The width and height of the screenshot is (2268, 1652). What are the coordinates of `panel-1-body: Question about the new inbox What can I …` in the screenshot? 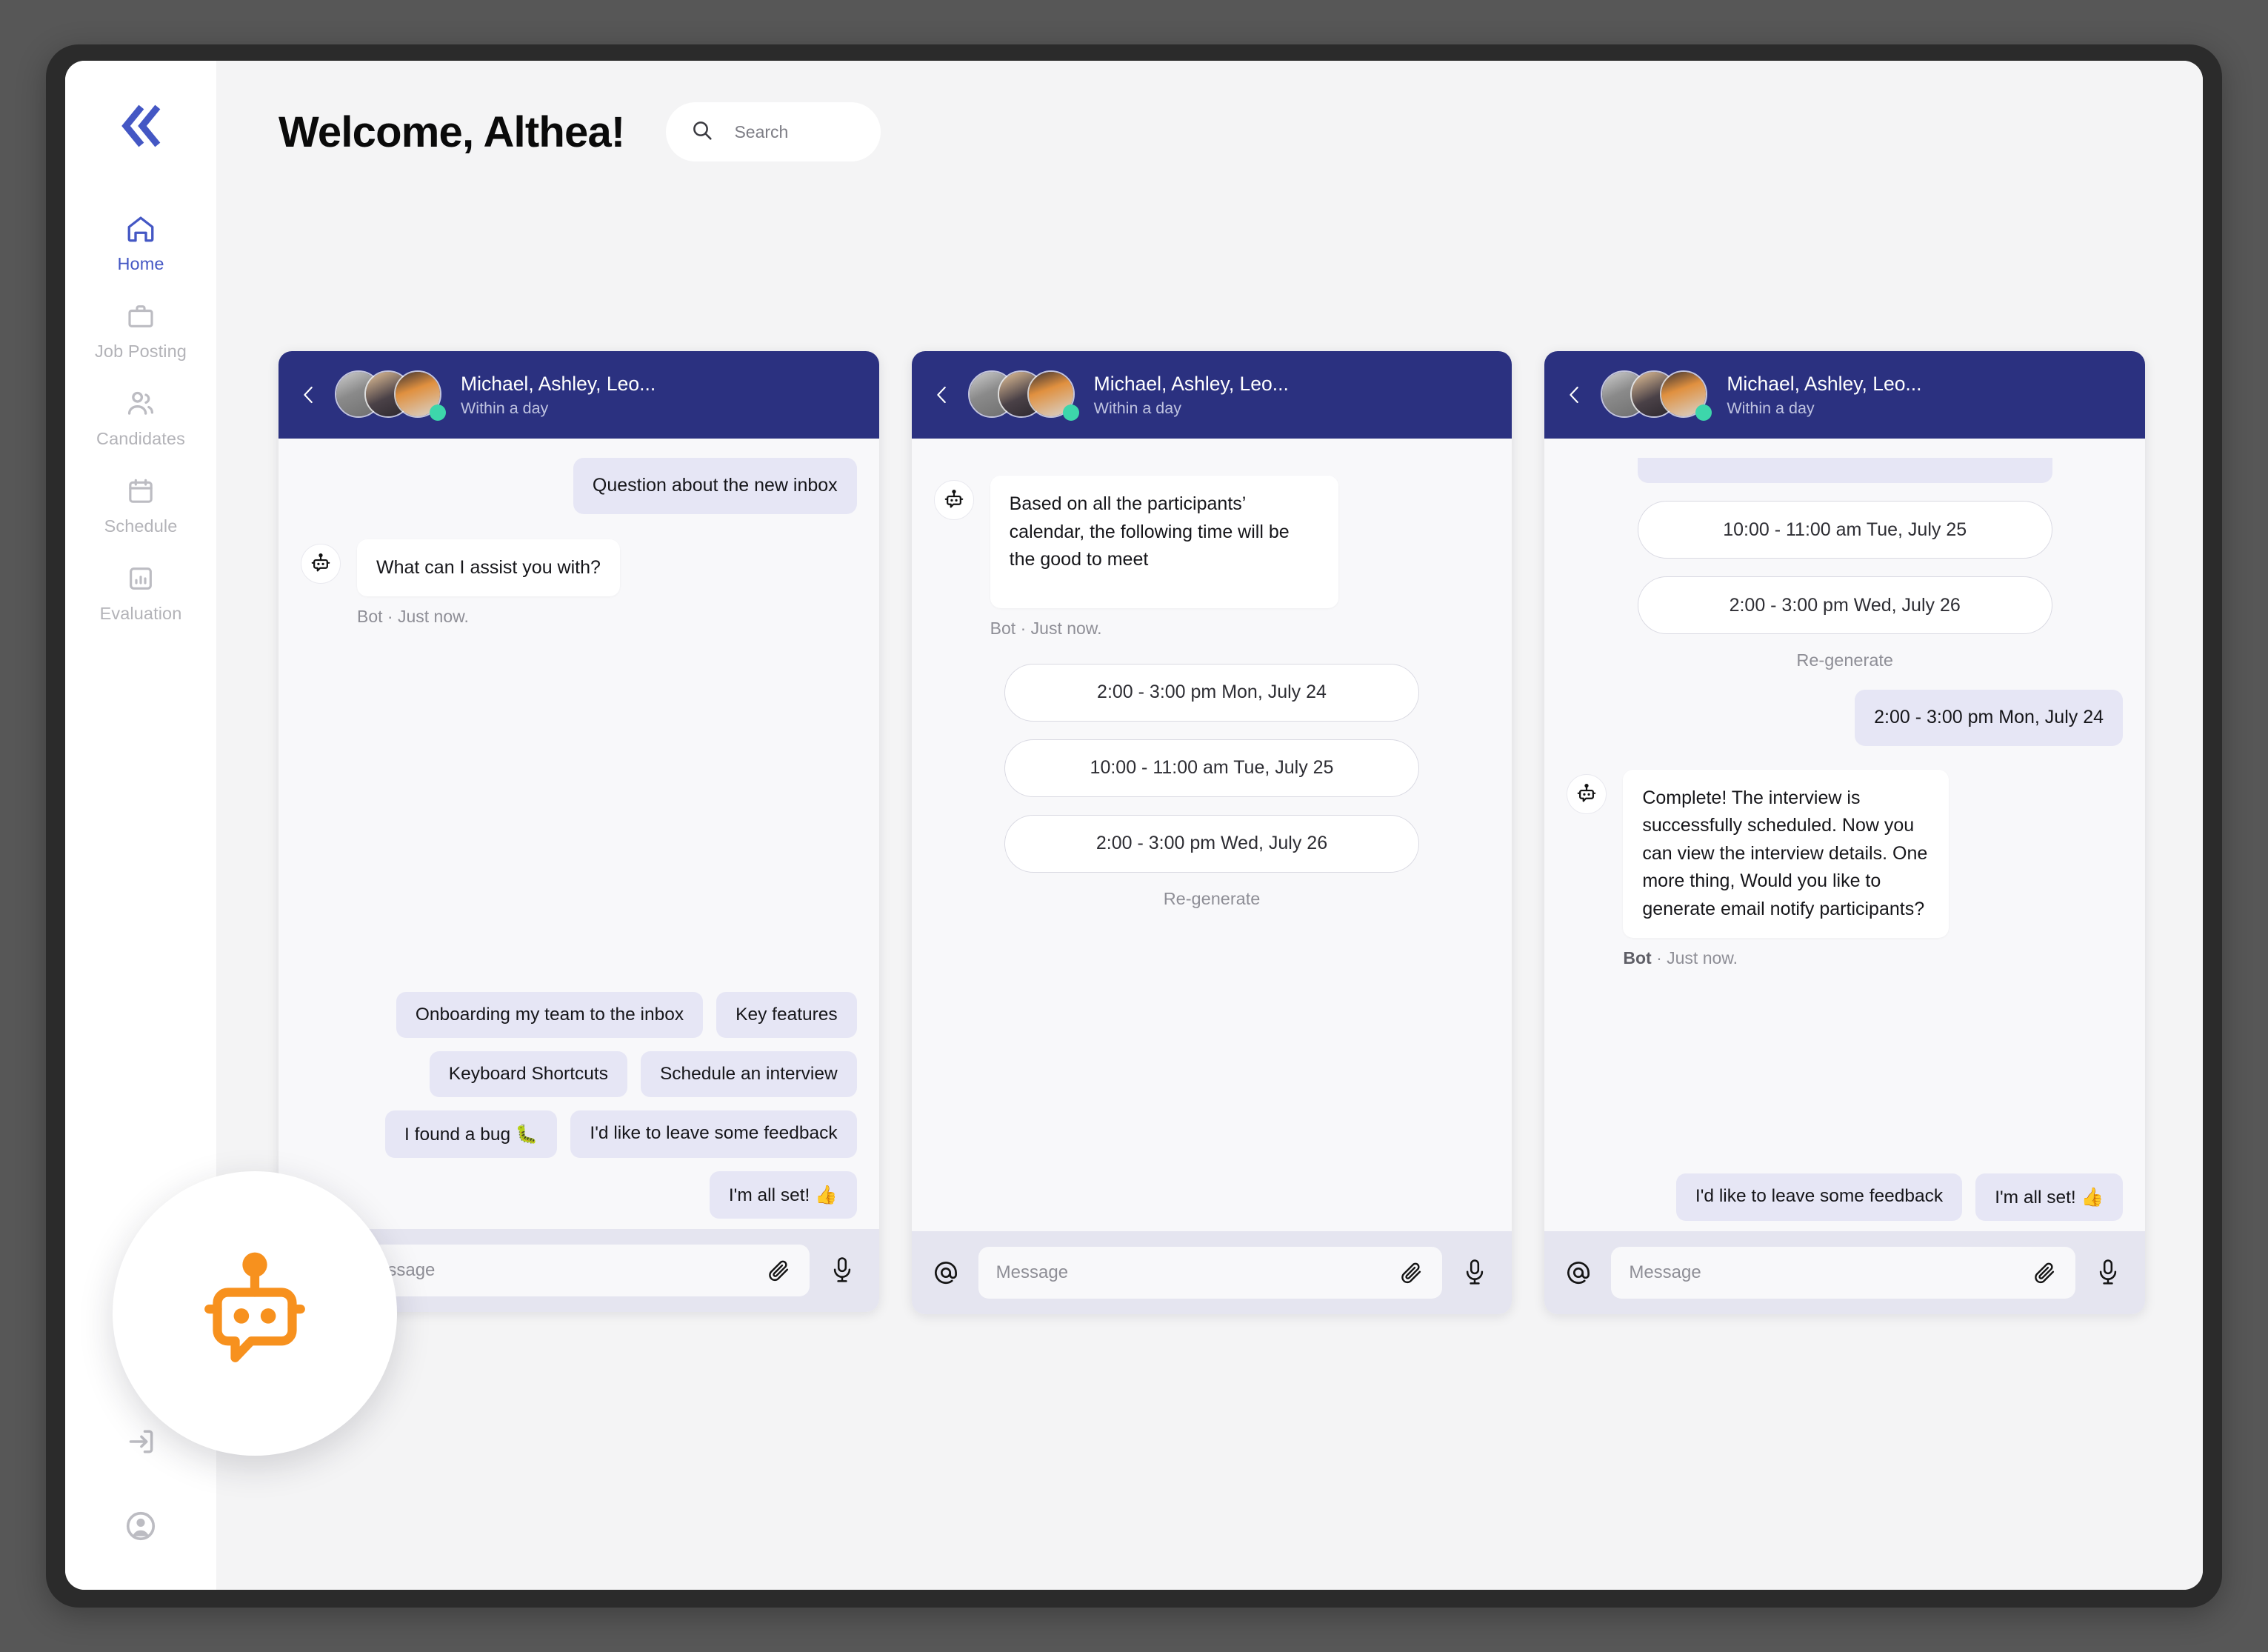 It's located at (579, 834).